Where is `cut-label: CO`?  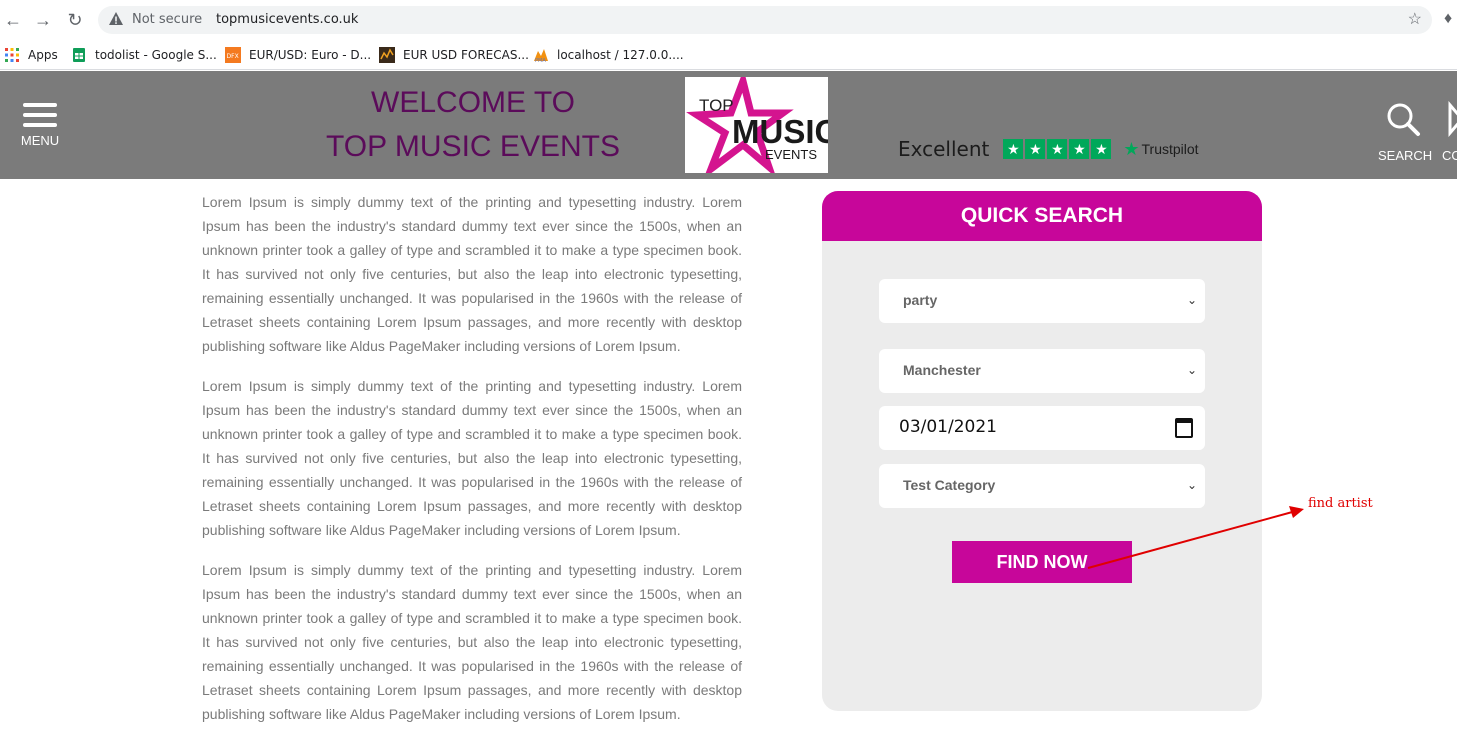
cut-label: CO is located at coordinates (1449, 155).